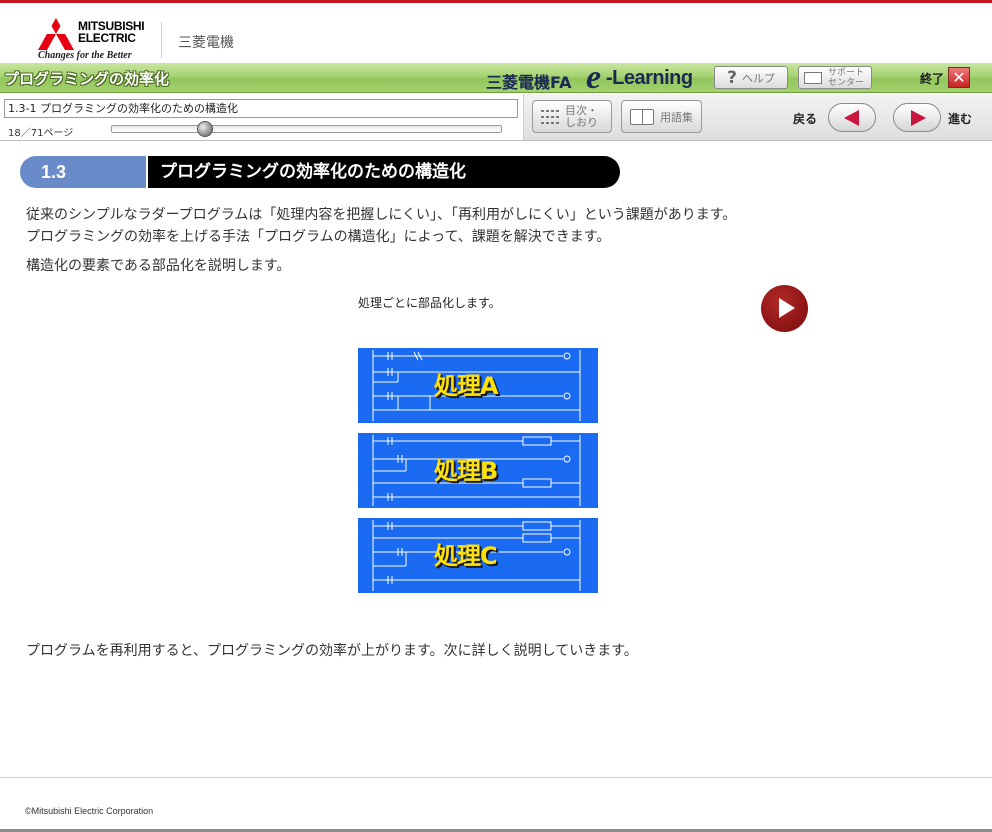 The image size is (992, 832). I want to click on page-title-field: 1.3-1 プログラミングの効率化のための構造化, so click(261, 108).